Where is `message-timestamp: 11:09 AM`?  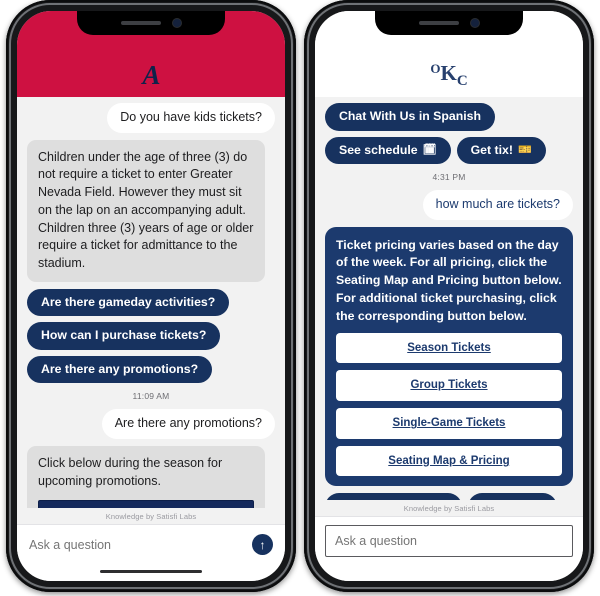 message-timestamp: 11:09 AM is located at coordinates (151, 396).